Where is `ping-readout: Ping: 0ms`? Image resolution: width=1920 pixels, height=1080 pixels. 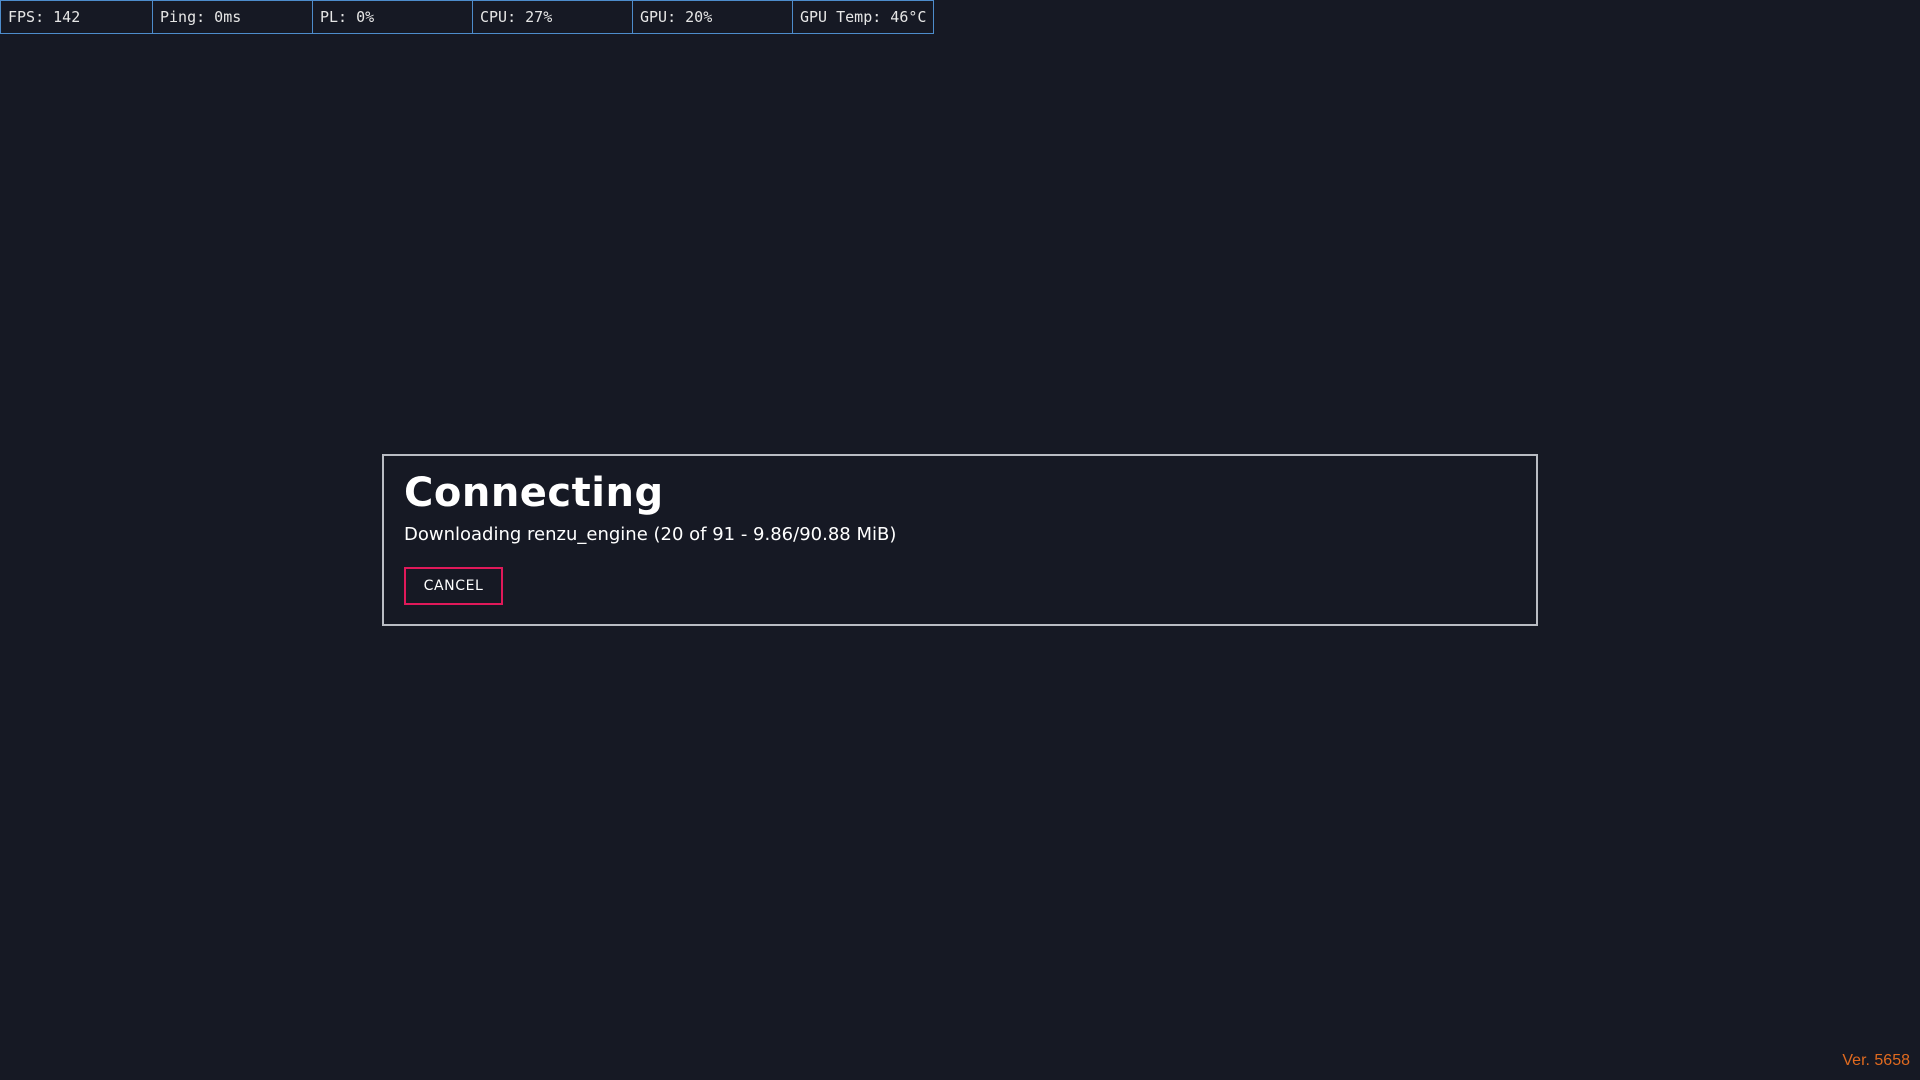 ping-readout: Ping: 0ms is located at coordinates (233, 17).